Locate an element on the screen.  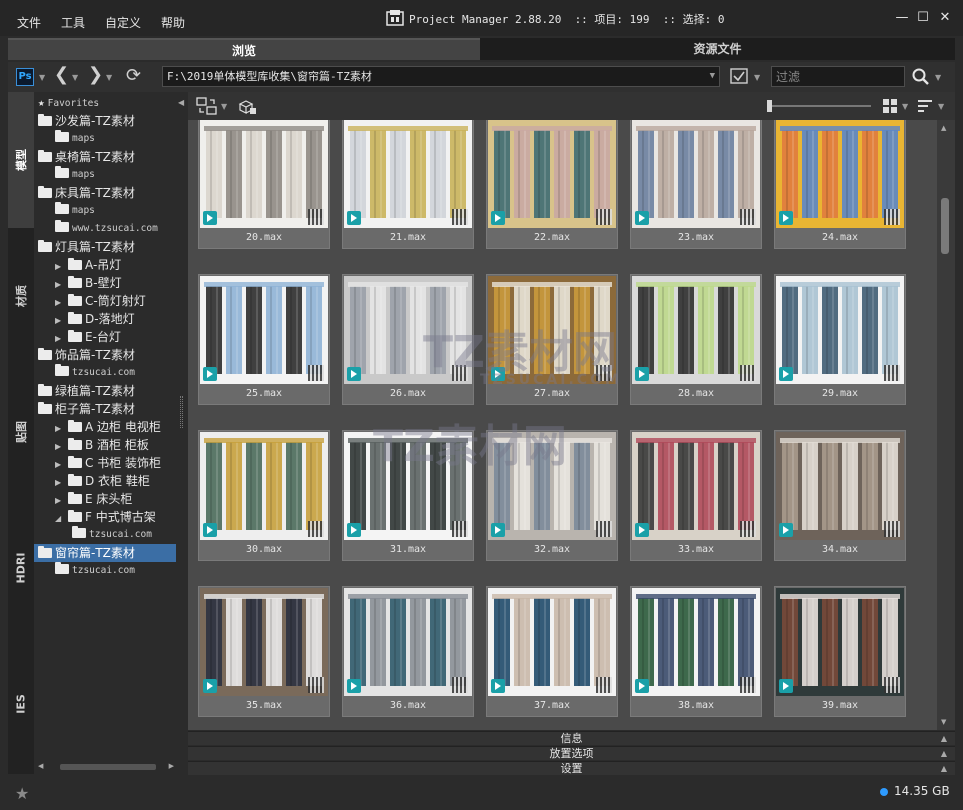
tab-asset-files: 资源文件 is located at coordinates (717, 49).